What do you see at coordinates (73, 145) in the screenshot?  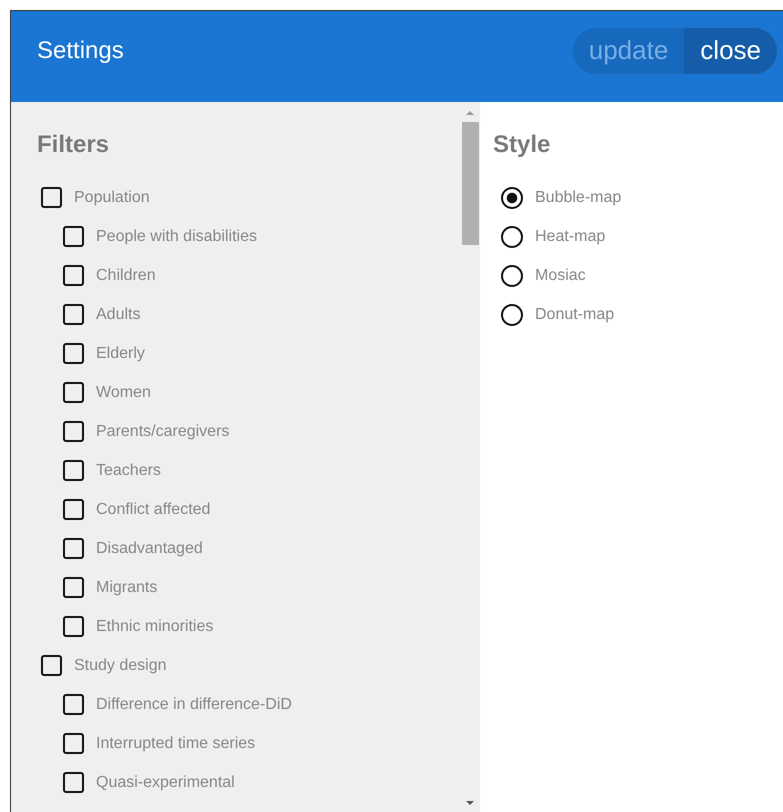 I see `filters-heading: Filters` at bounding box center [73, 145].